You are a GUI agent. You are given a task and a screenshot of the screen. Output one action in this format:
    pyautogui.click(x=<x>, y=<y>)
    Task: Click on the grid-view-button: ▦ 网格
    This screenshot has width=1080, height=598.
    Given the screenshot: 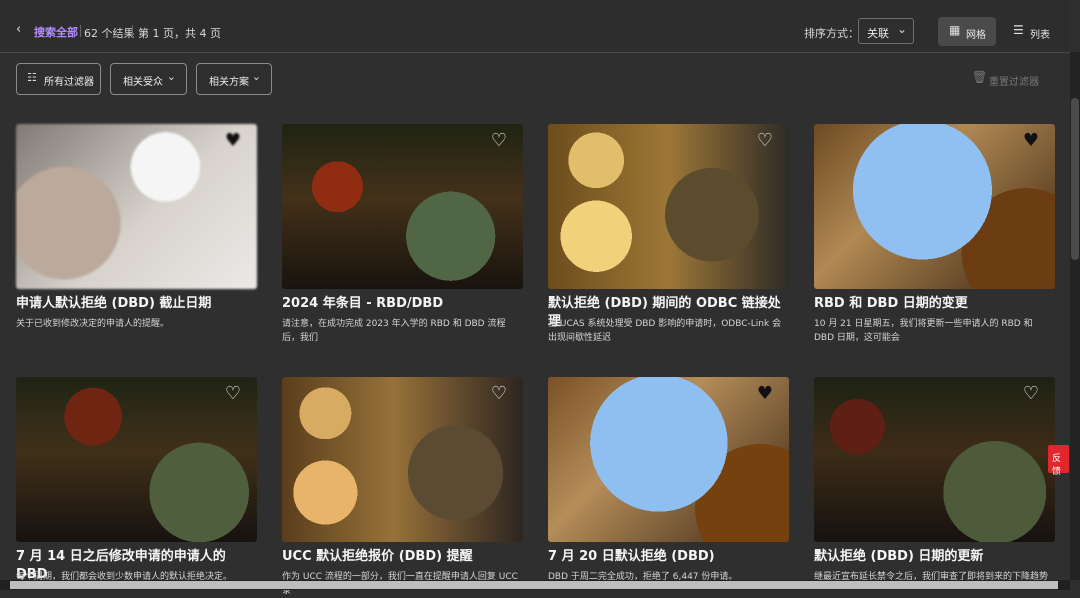 What is the action you would take?
    pyautogui.click(x=967, y=31)
    